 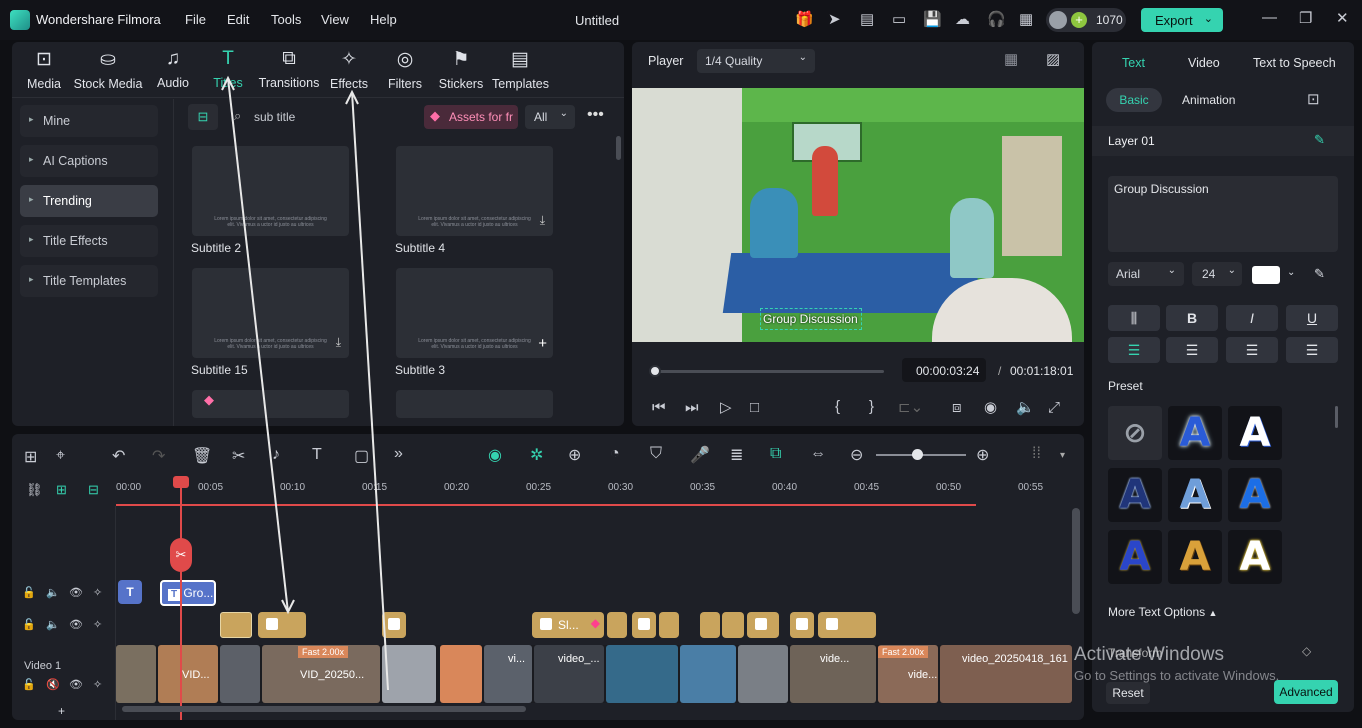 What do you see at coordinates (1177, 675) in the screenshot?
I see `activate-windows-subtitle: Go to Settings to activate Windows.` at bounding box center [1177, 675].